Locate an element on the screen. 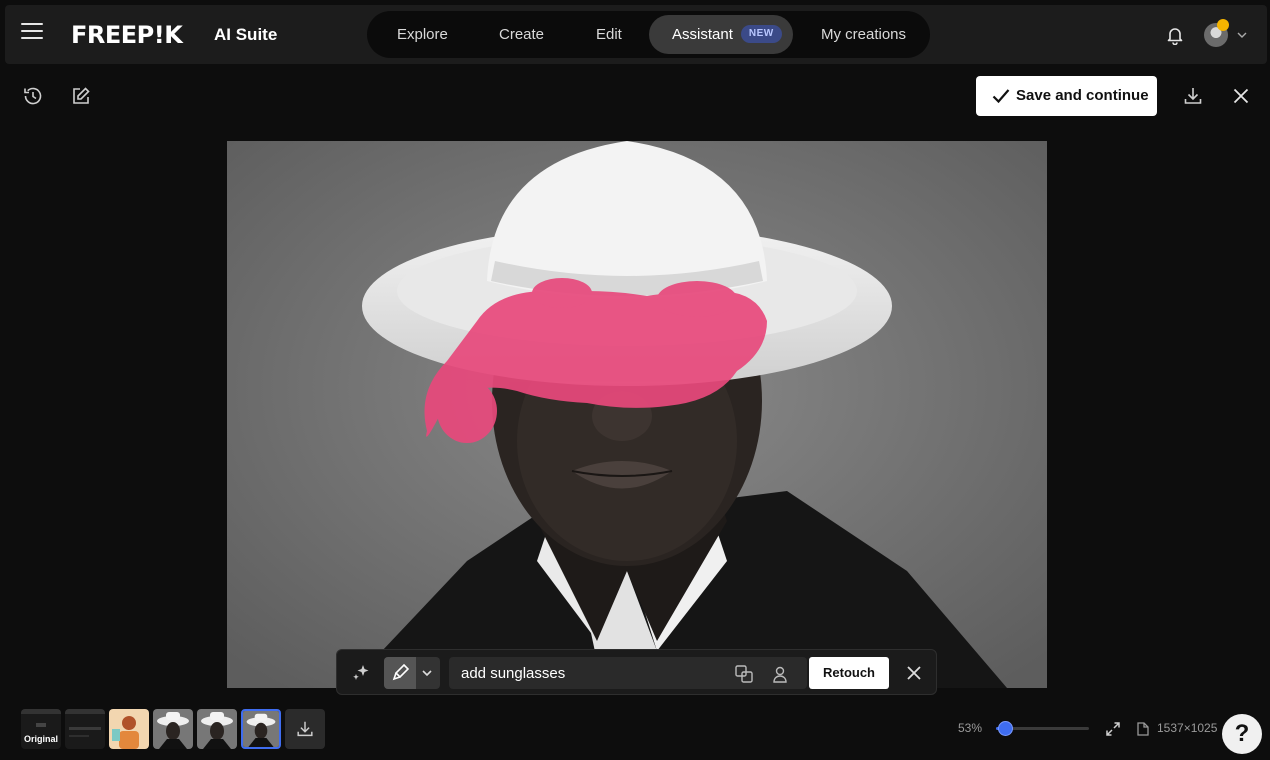  brush-tool-button is located at coordinates (412, 673).